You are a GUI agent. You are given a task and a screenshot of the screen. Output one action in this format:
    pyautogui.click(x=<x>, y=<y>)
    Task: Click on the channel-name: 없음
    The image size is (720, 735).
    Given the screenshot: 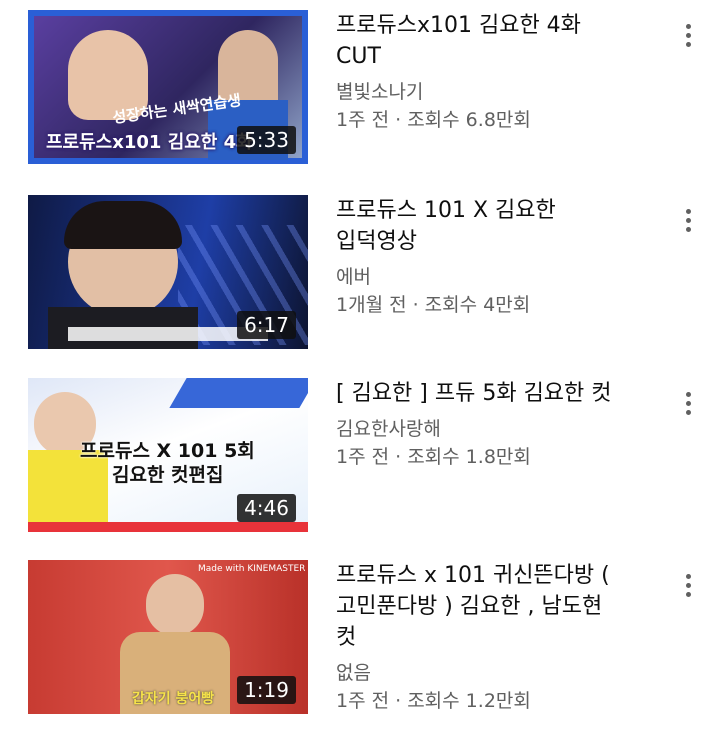 What is the action you would take?
    pyautogui.click(x=496, y=673)
    